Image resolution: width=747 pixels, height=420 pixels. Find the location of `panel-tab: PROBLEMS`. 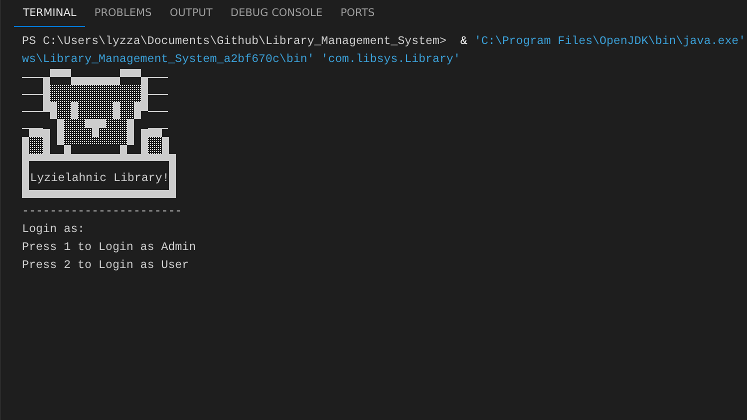

panel-tab: PROBLEMS is located at coordinates (123, 13).